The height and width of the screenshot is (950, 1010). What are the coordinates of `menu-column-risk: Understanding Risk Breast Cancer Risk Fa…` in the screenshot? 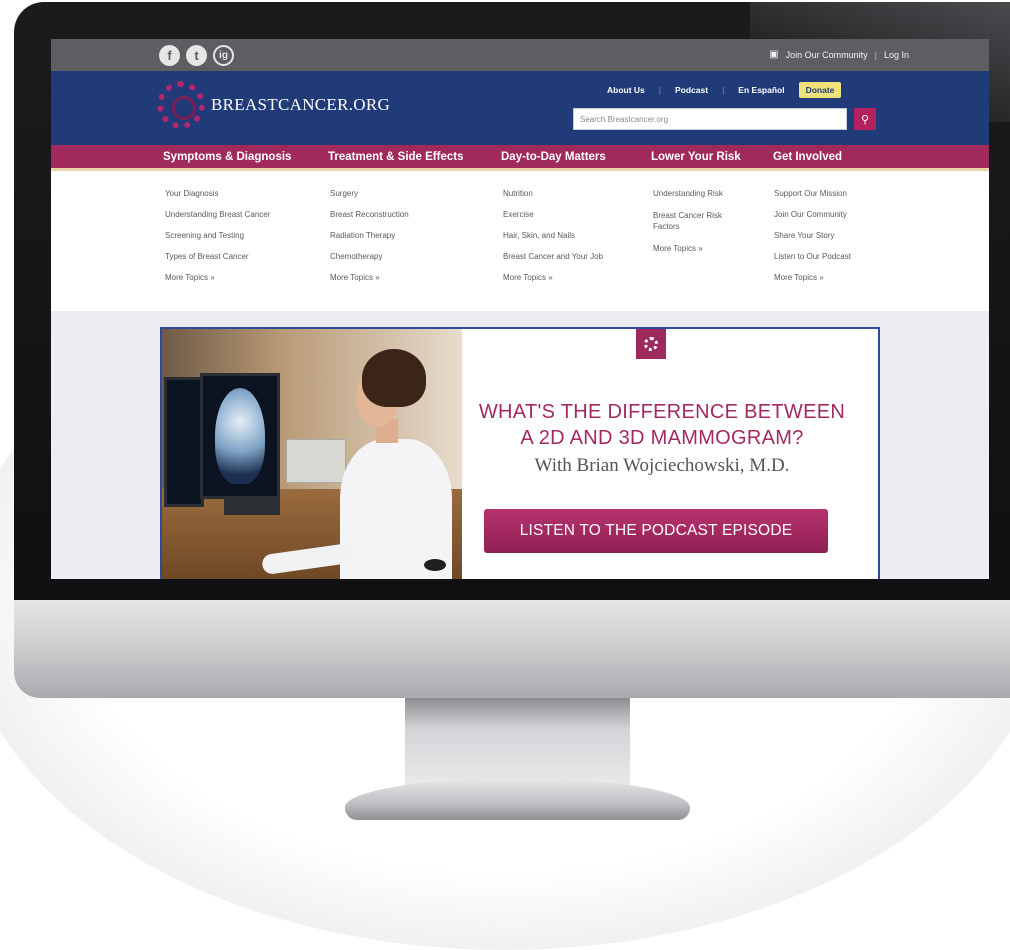 It's located at (697, 227).